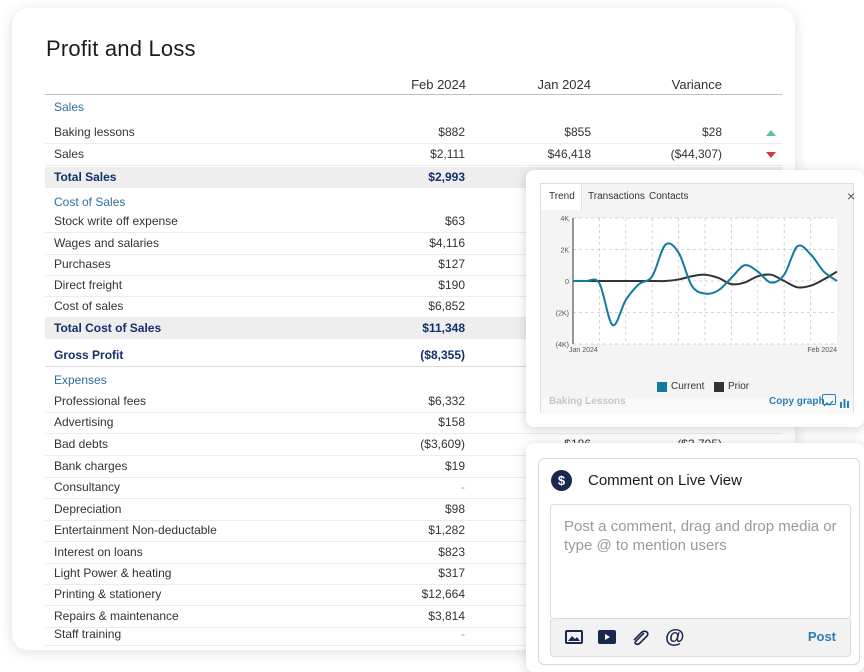  I want to click on row-label: Gross Profit, so click(89, 355).